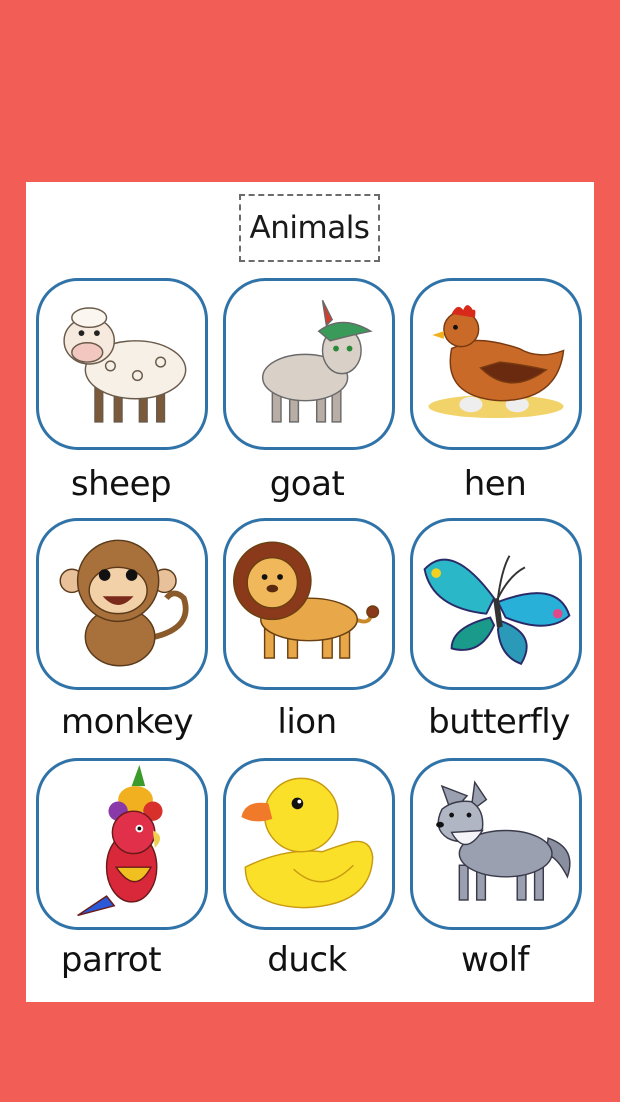  I want to click on card-duck, so click(309, 844).